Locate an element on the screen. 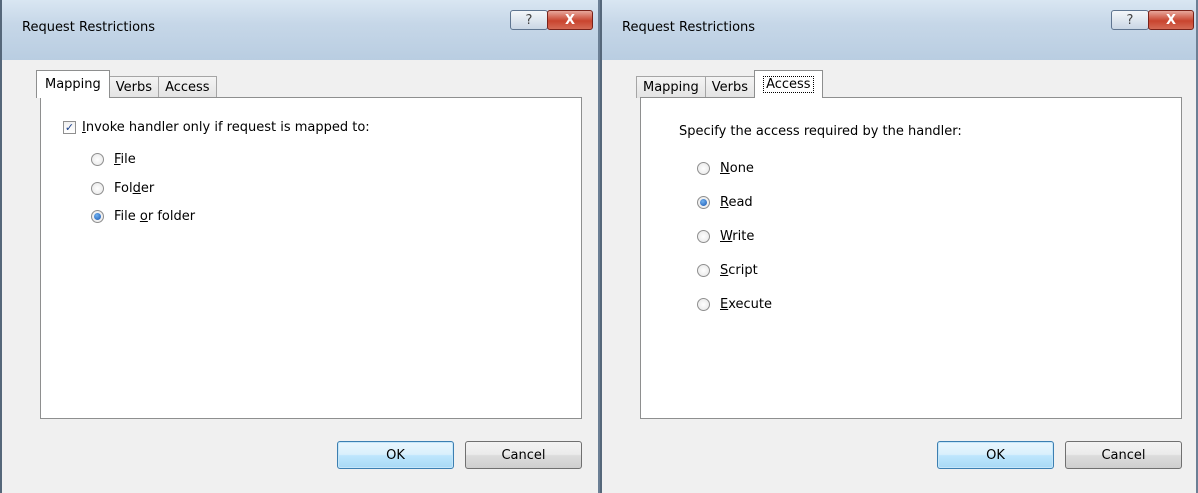  radio-label: Folder is located at coordinates (134, 188).